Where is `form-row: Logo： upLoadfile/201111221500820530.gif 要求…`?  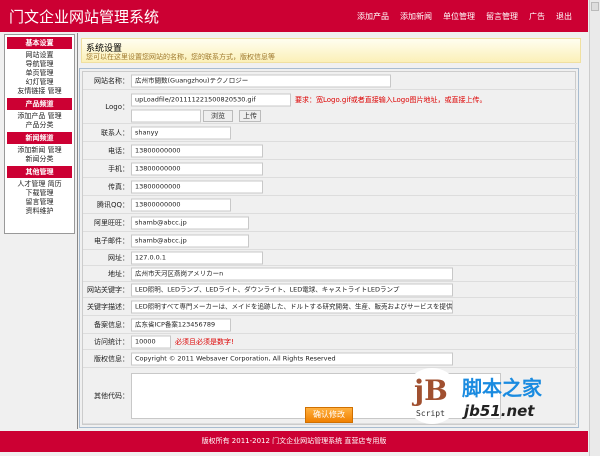
form-row: Logo： upLoadfile/201111221500820530.gif 要求… is located at coordinates (330, 107).